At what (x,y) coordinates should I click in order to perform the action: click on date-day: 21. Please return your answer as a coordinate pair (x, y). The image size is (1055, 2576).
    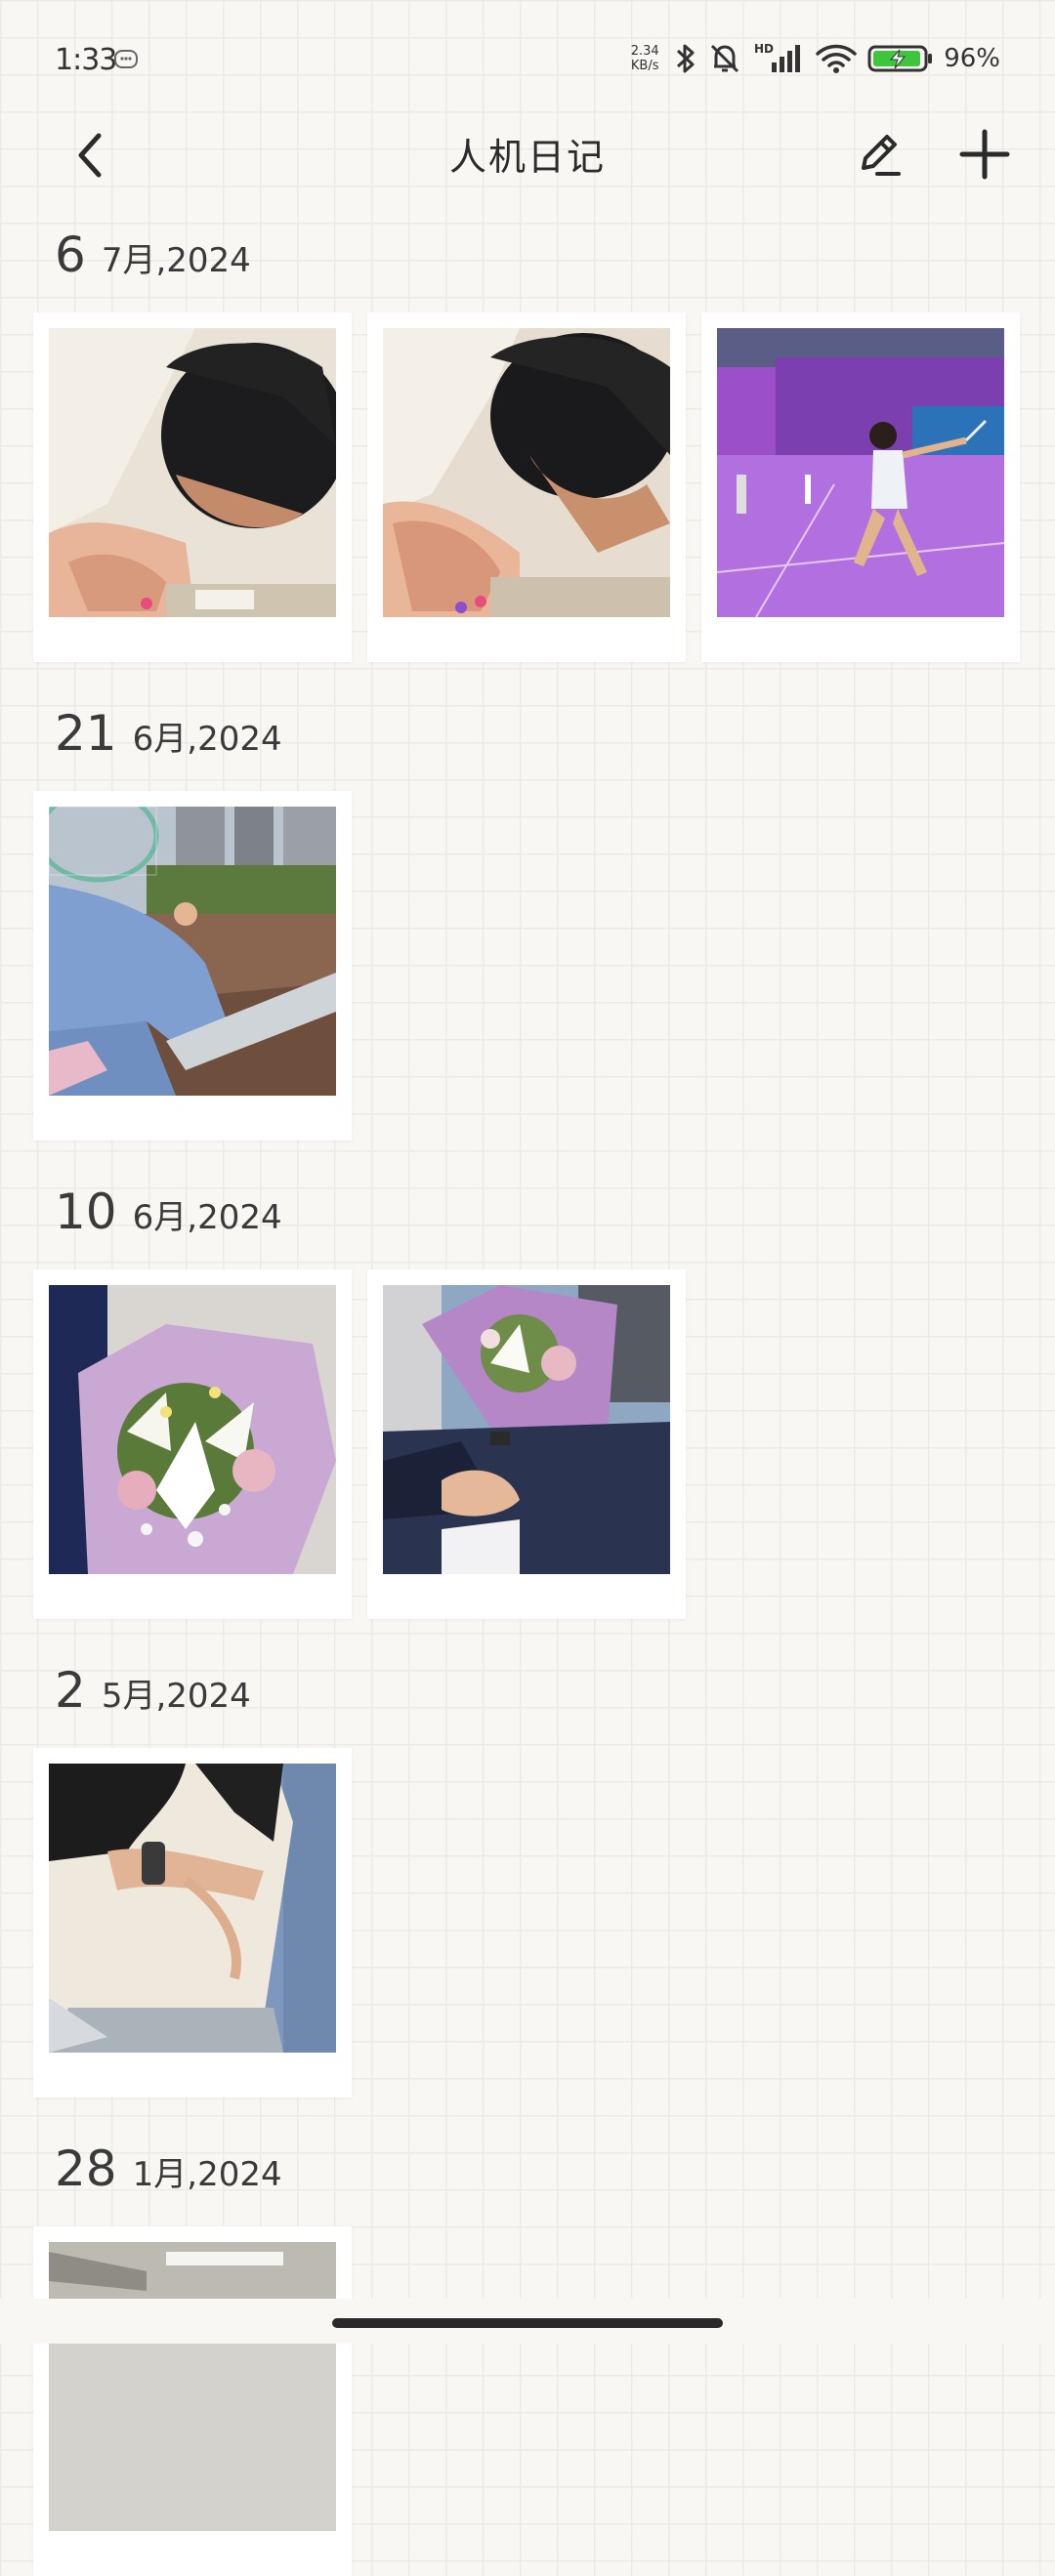
    Looking at the image, I should click on (86, 733).